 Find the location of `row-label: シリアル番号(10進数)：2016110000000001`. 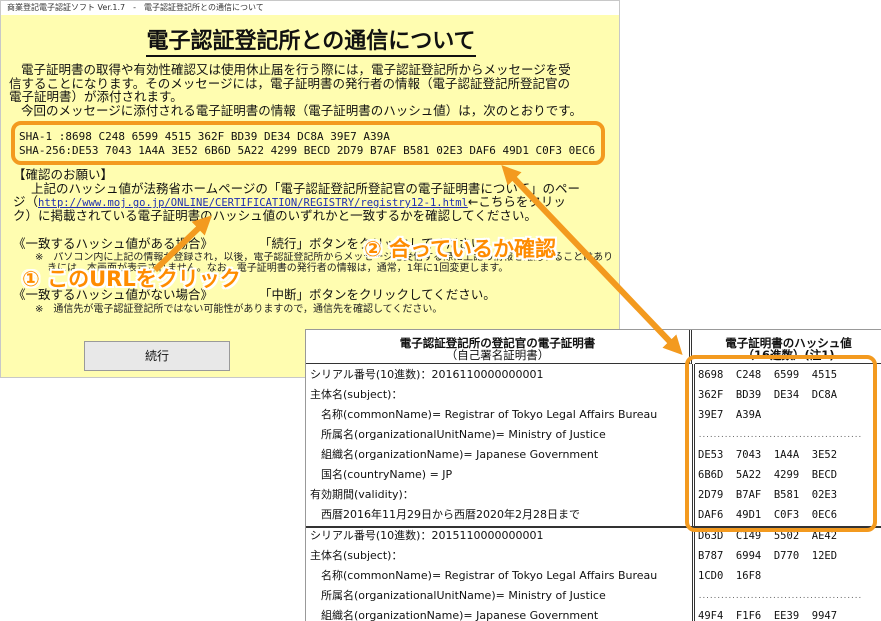

row-label: シリアル番号(10進数)：2016110000000001 is located at coordinates (427, 374).